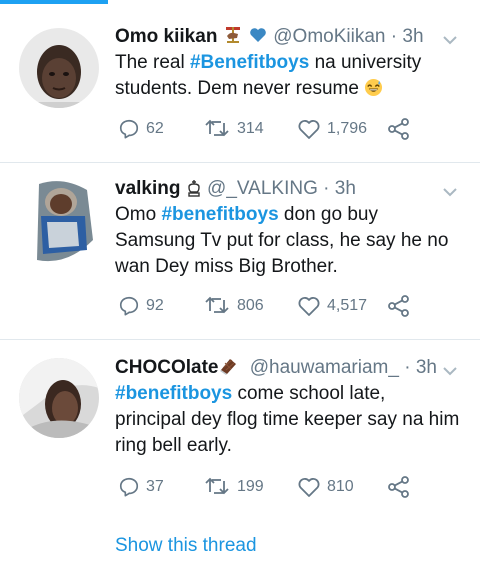 This screenshot has height=571, width=480. I want to click on like-button: 1,796, so click(332, 129).